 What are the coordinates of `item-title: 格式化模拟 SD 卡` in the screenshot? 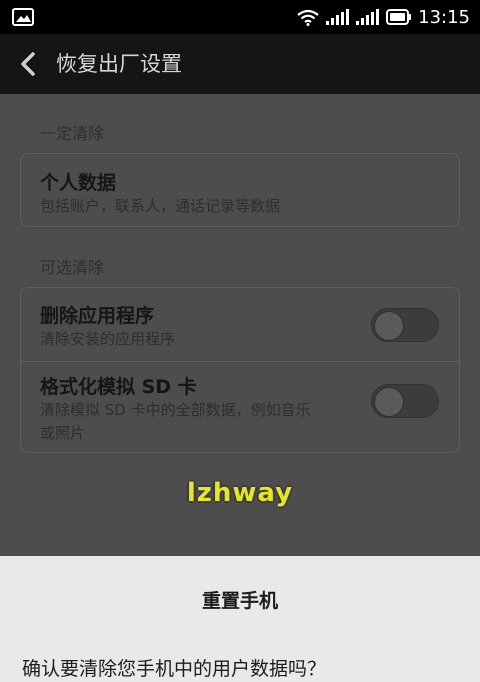 It's located at (118, 387).